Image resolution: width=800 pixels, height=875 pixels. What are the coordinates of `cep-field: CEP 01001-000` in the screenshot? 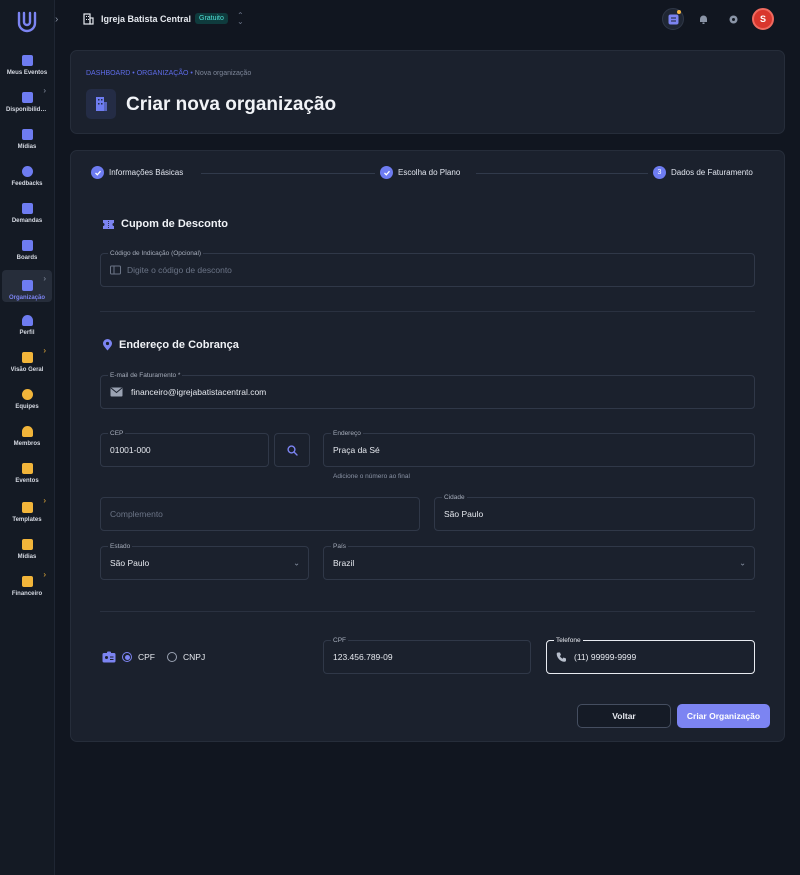 It's located at (184, 448).